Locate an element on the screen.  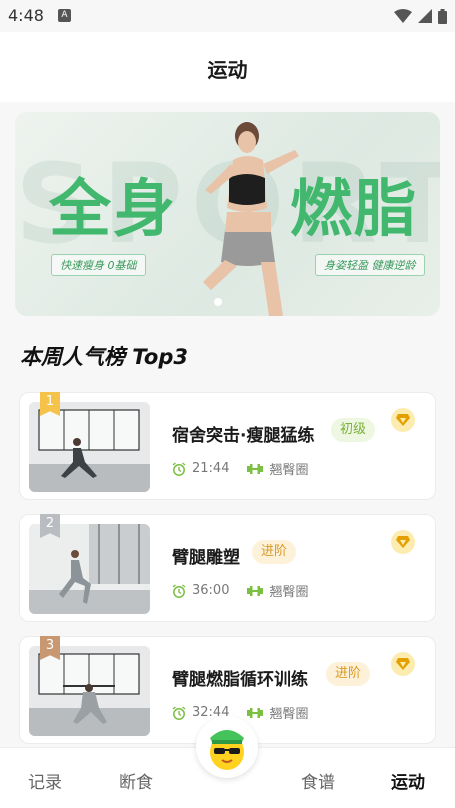
cell-signal-icon is located at coordinates (425, 16).